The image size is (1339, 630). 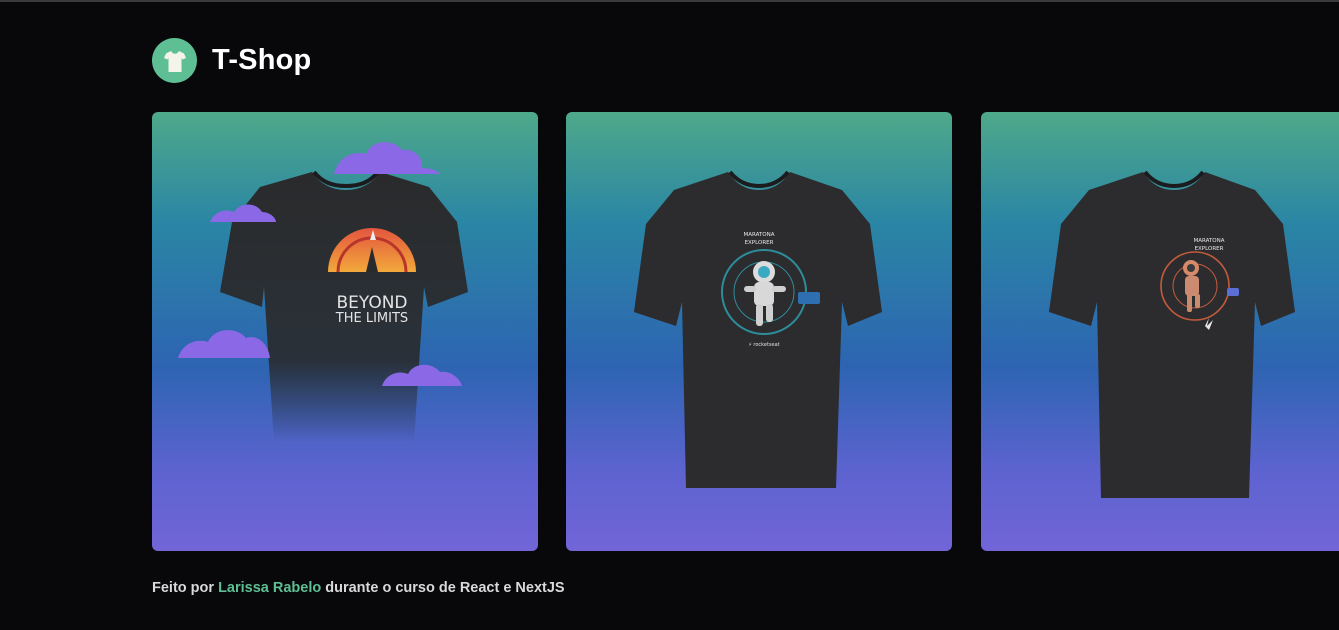 What do you see at coordinates (261, 60) in the screenshot?
I see `brand-name: T-Shop` at bounding box center [261, 60].